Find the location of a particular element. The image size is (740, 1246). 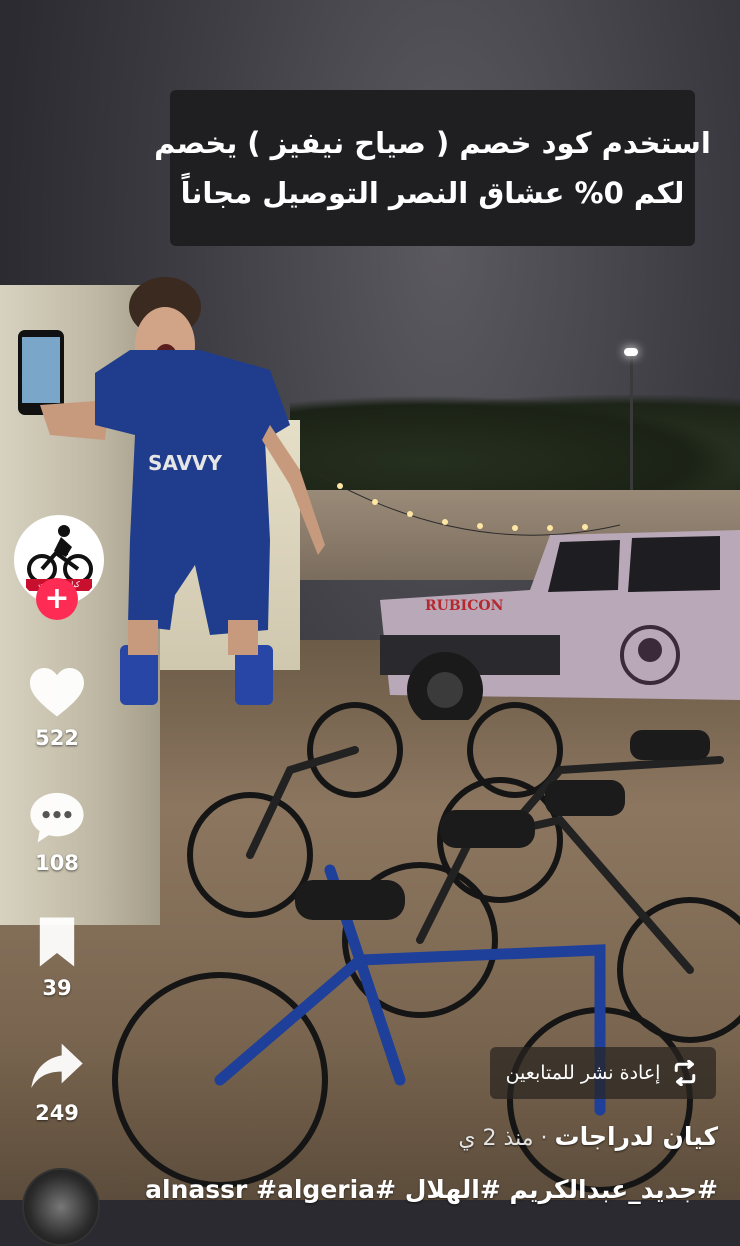

comment-button: 108 is located at coordinates (57, 831).